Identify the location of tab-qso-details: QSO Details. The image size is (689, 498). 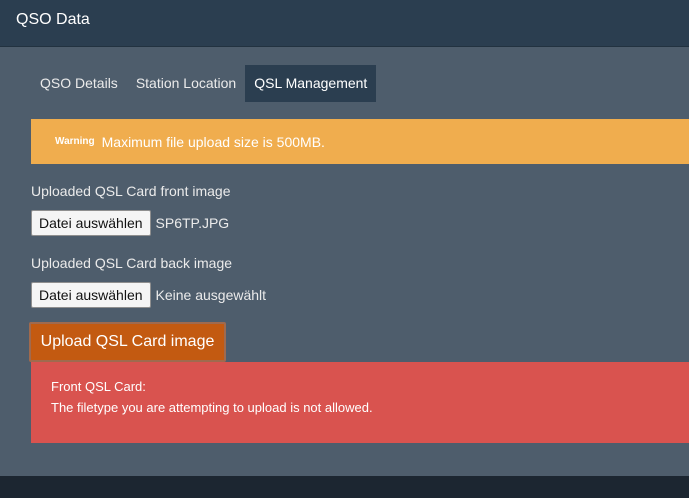
(79, 83).